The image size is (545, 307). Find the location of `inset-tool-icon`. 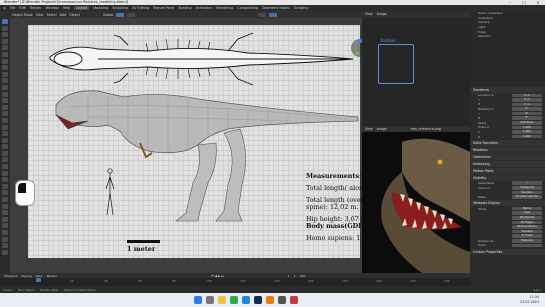

inset-tool-icon is located at coordinates (5, 81).